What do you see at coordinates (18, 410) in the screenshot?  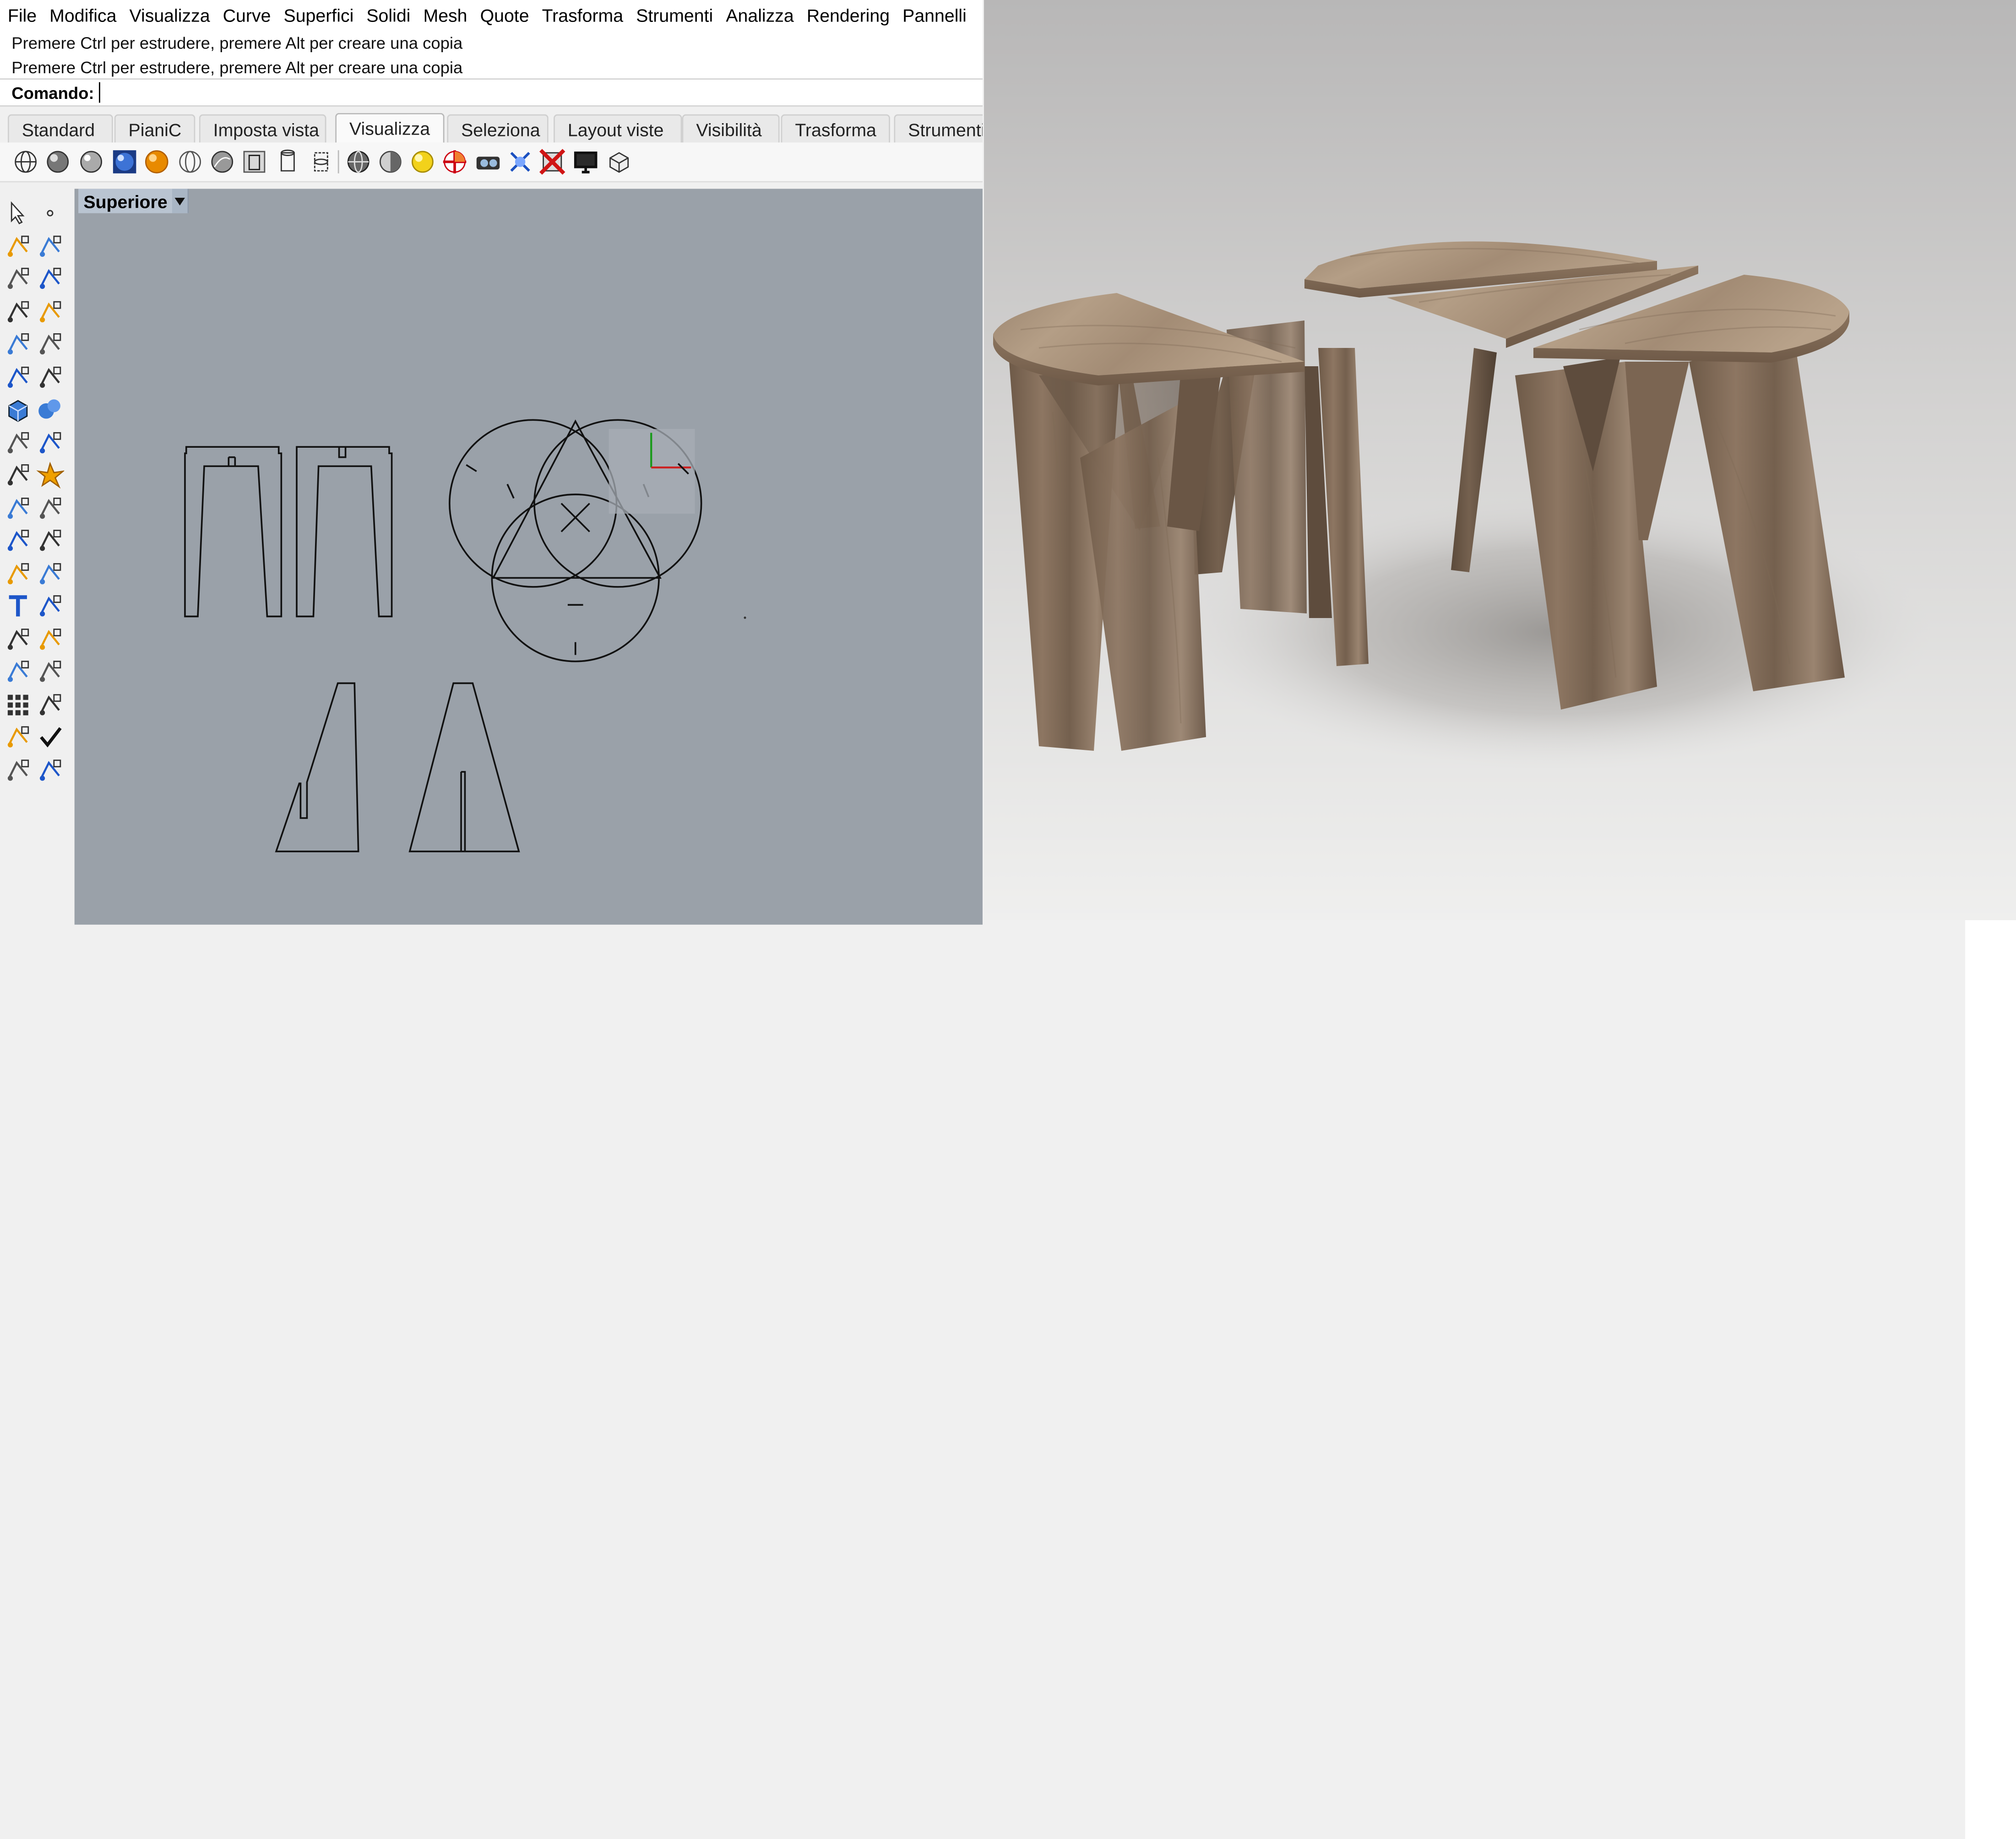 I see `box-solid-icon` at bounding box center [18, 410].